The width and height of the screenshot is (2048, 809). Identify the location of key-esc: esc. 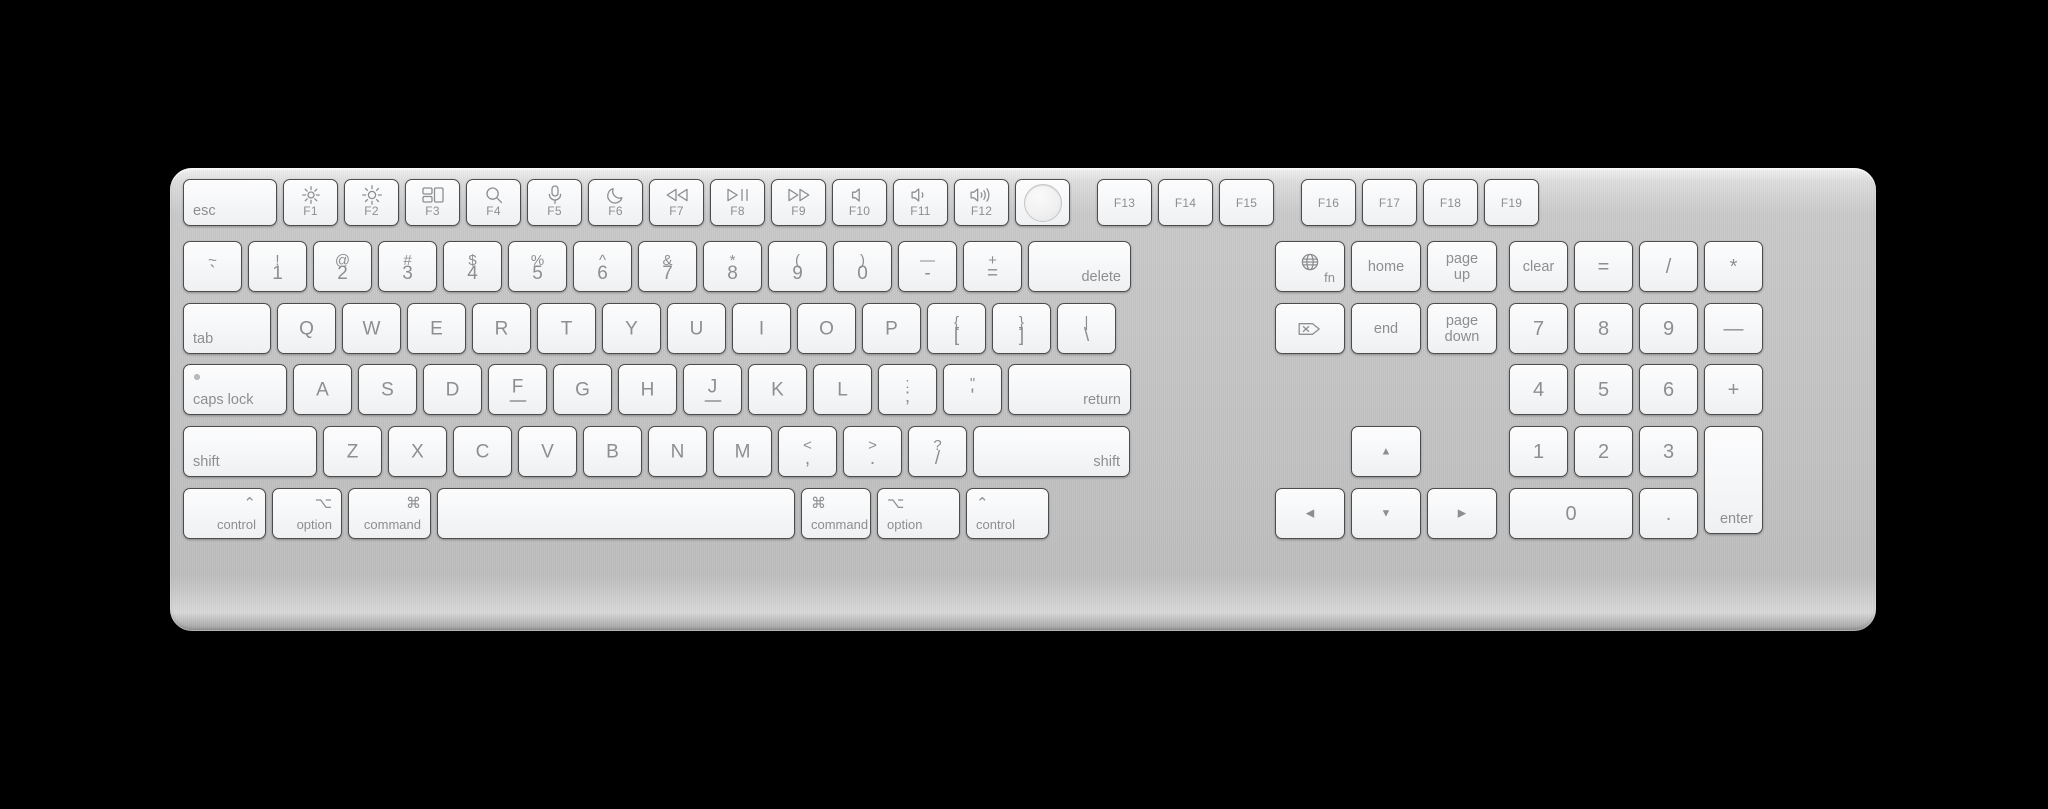
(230, 202).